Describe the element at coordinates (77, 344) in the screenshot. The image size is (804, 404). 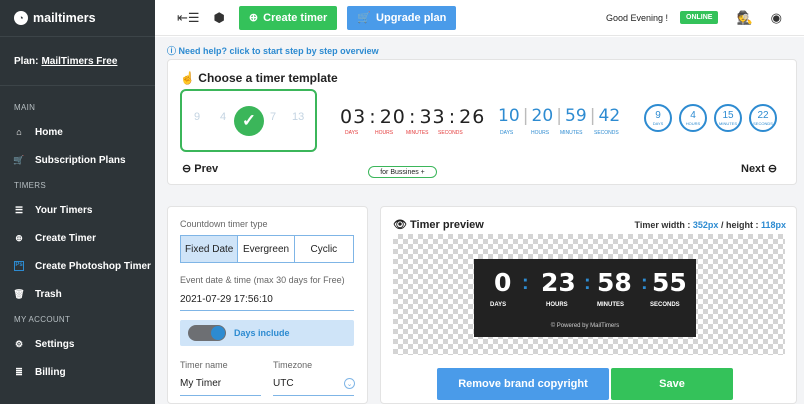
I see `sidebar-item-settings: ⚙ Settings` at that location.